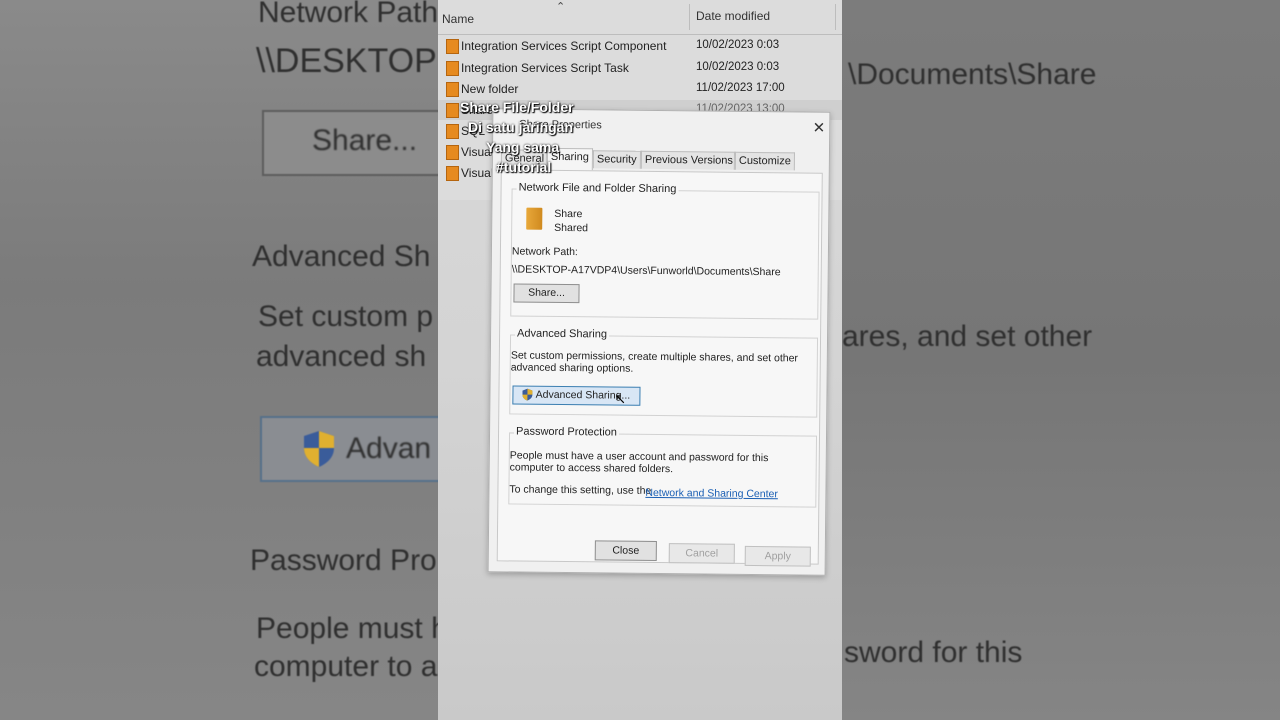 Image resolution: width=1280 pixels, height=720 pixels. Describe the element at coordinates (346, 316) in the screenshot. I see `bg-advanced-desc-1: Set custom p` at that location.